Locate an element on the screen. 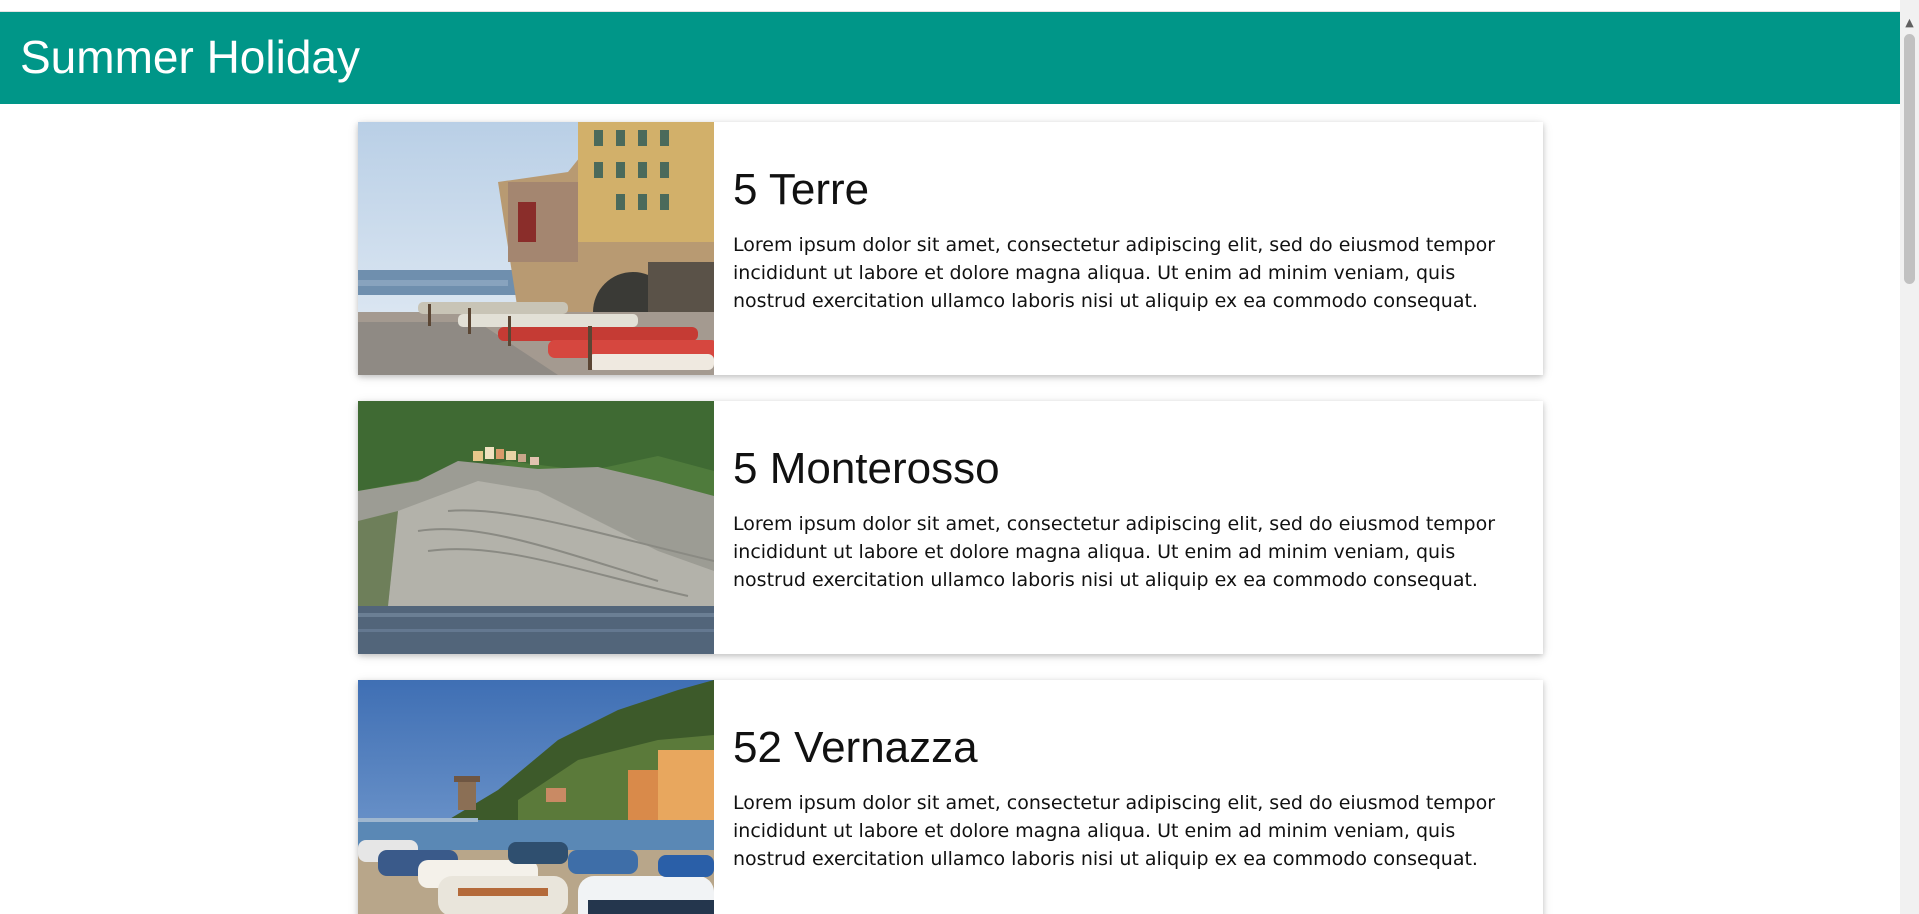  browser-top-strip is located at coordinates (950, 6).